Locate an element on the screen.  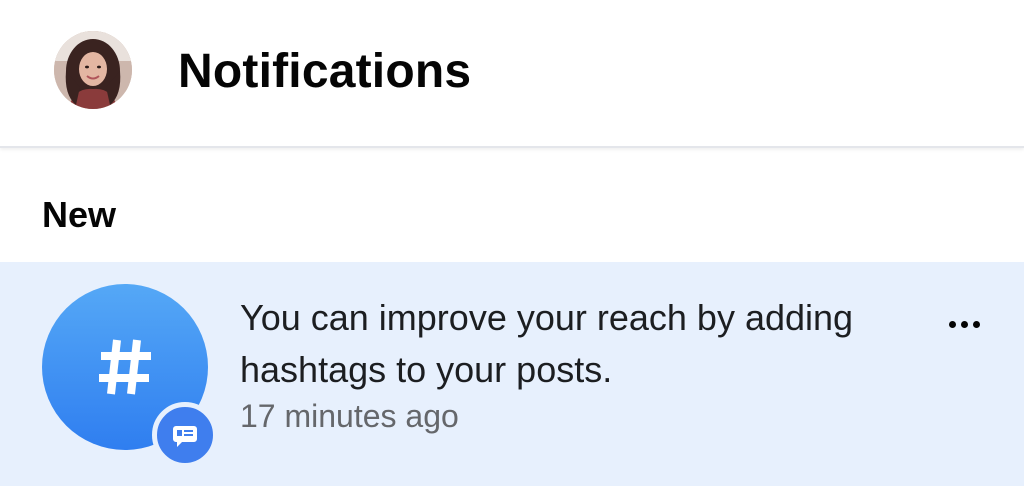
notification-icon is located at coordinates (130, 376).